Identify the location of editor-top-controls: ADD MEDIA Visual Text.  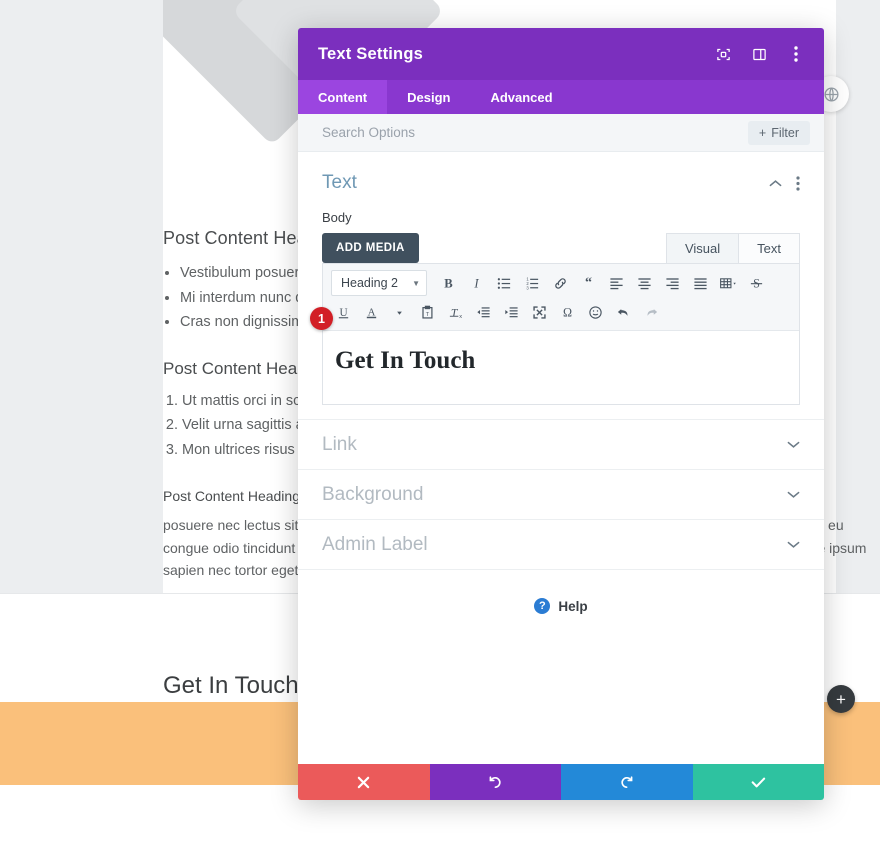
(561, 248).